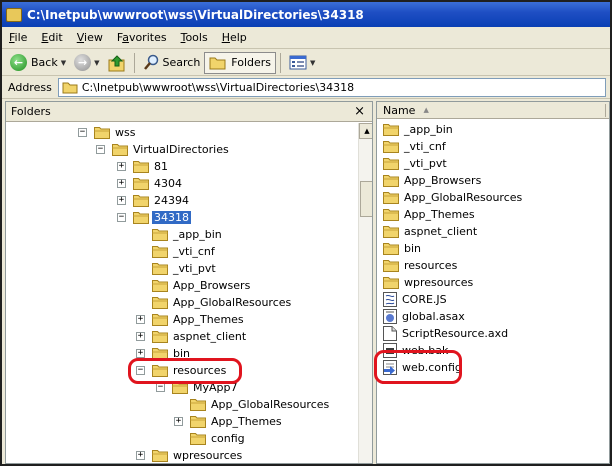 The width and height of the screenshot is (612, 466). What do you see at coordinates (234, 37) in the screenshot?
I see `menu-help: Help` at bounding box center [234, 37].